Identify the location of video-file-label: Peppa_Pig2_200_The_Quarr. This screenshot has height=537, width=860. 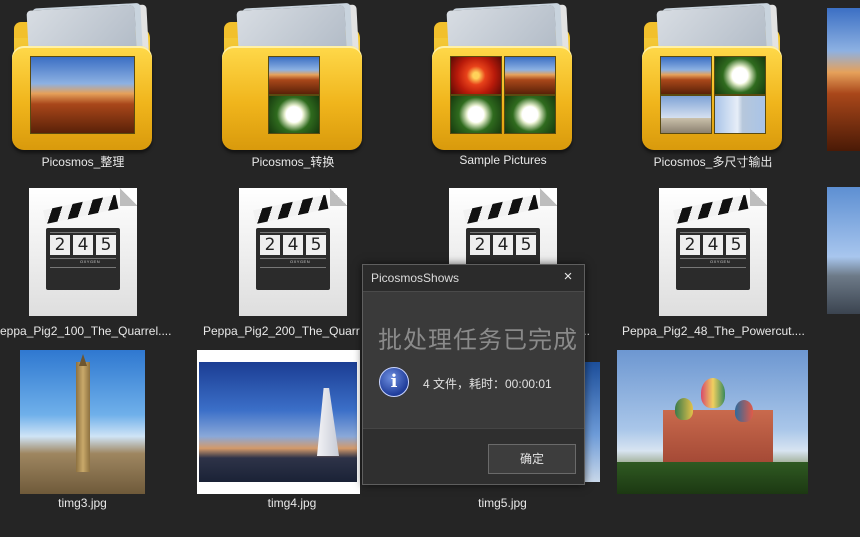
(281, 331).